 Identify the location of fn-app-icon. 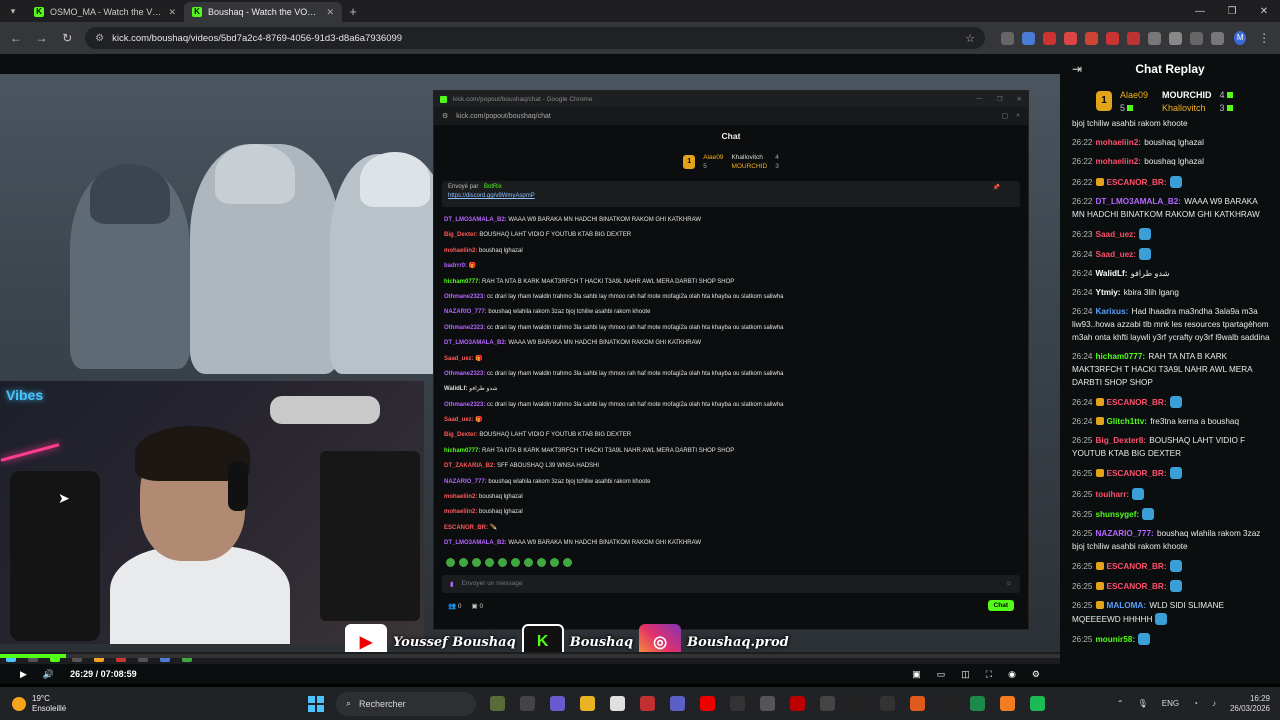
(737, 703).